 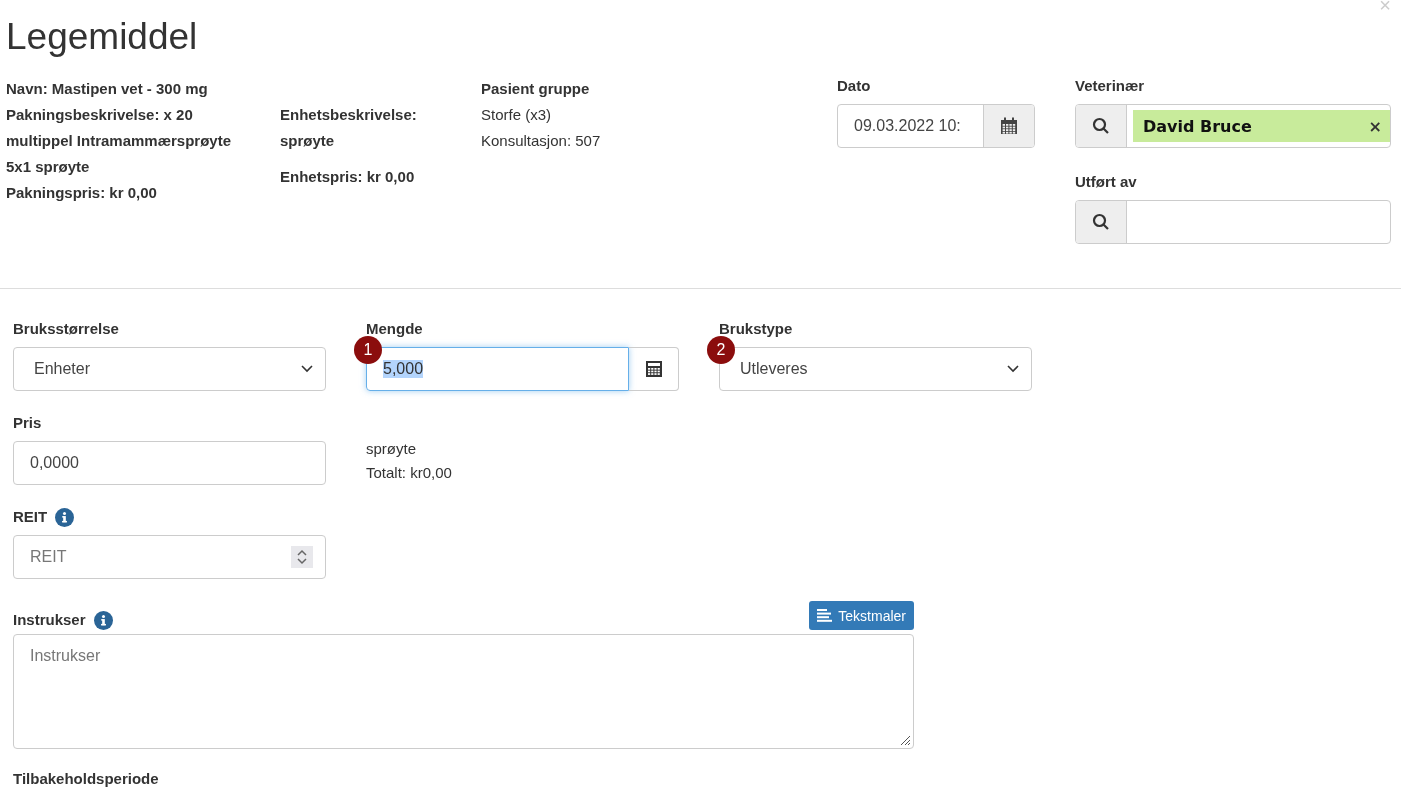 I want to click on price-field: 0,0000, so click(x=169, y=463).